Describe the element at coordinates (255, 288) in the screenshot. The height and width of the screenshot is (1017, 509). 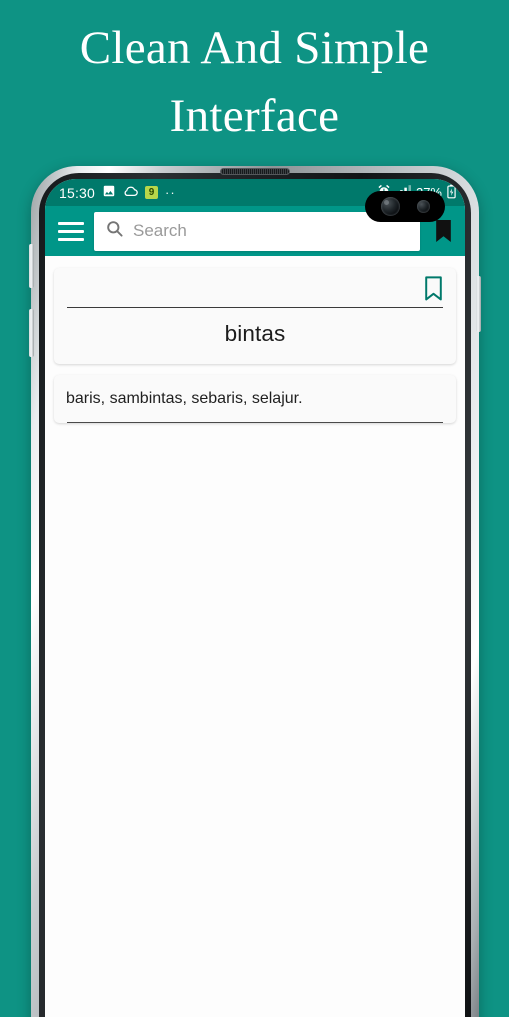
I see `entry-bookmark-row` at that location.